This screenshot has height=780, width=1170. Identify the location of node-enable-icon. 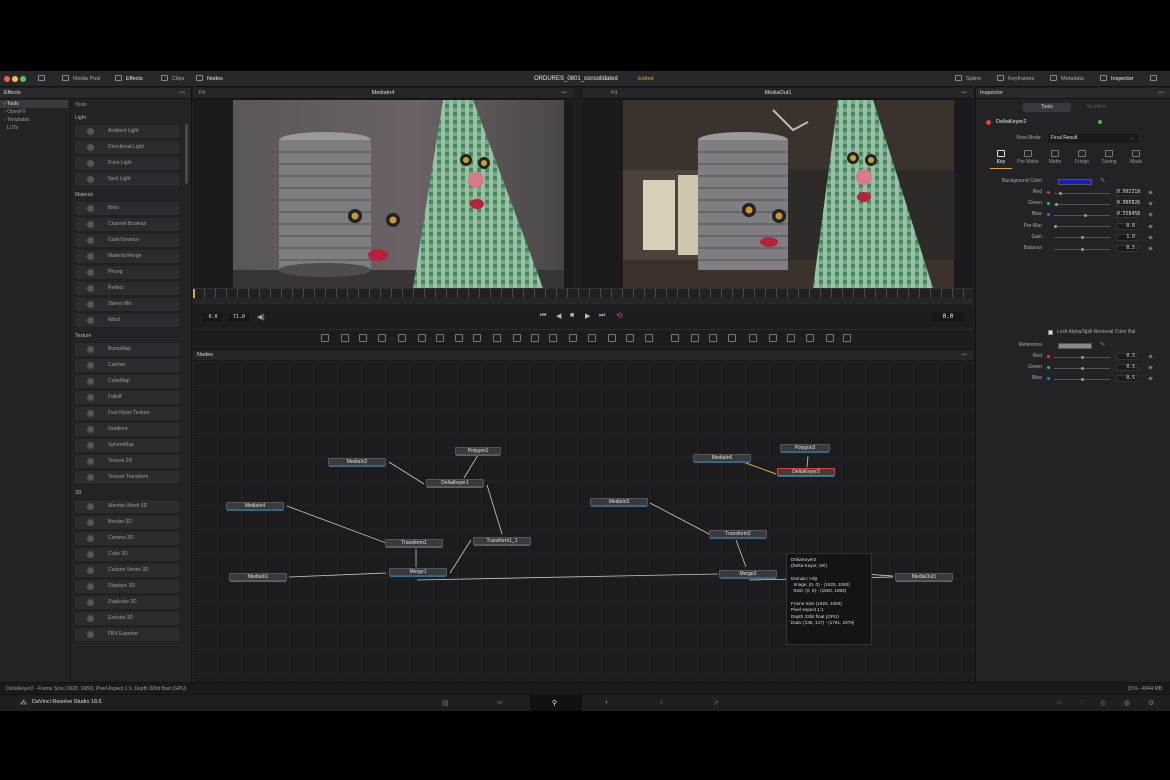
(988, 122).